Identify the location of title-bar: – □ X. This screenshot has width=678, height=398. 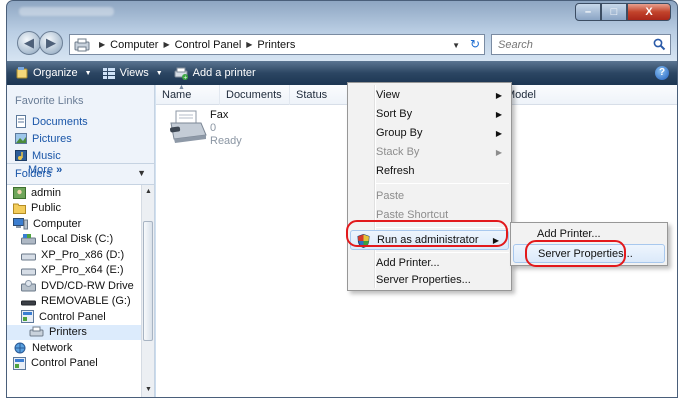
(342, 14).